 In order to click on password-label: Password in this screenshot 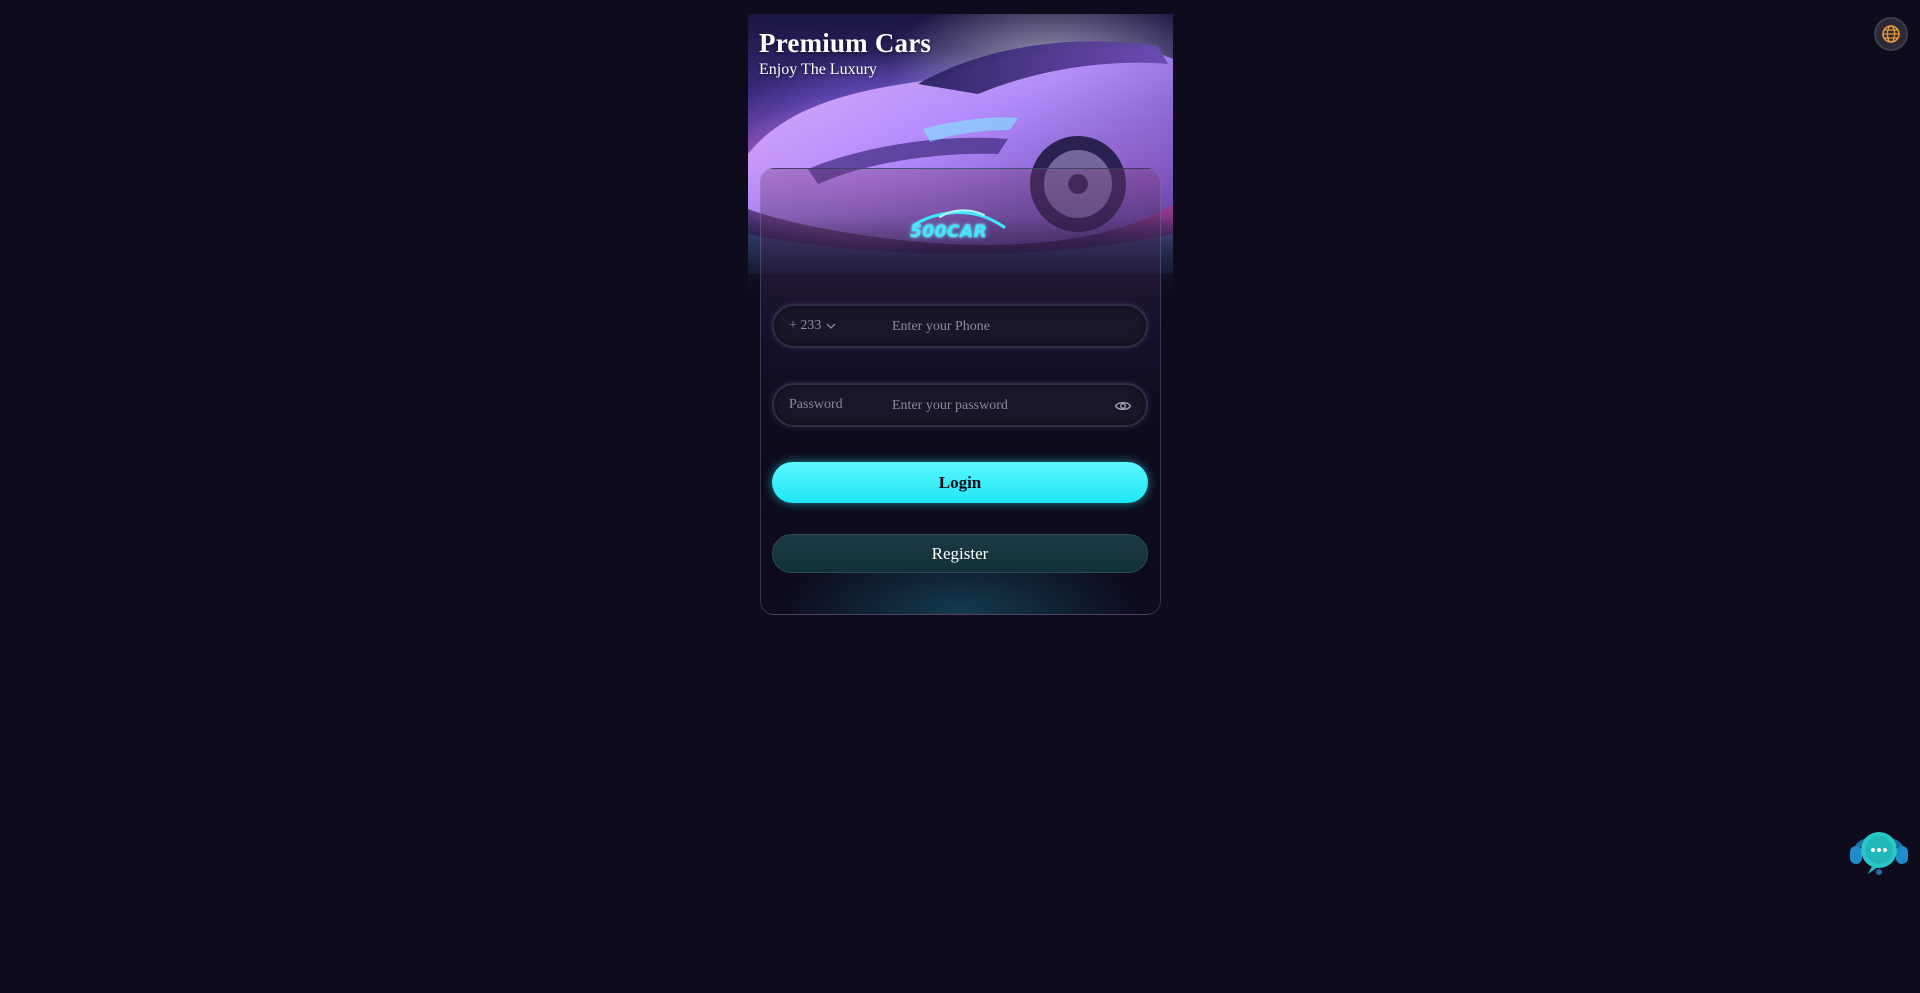, I will do `click(816, 404)`.